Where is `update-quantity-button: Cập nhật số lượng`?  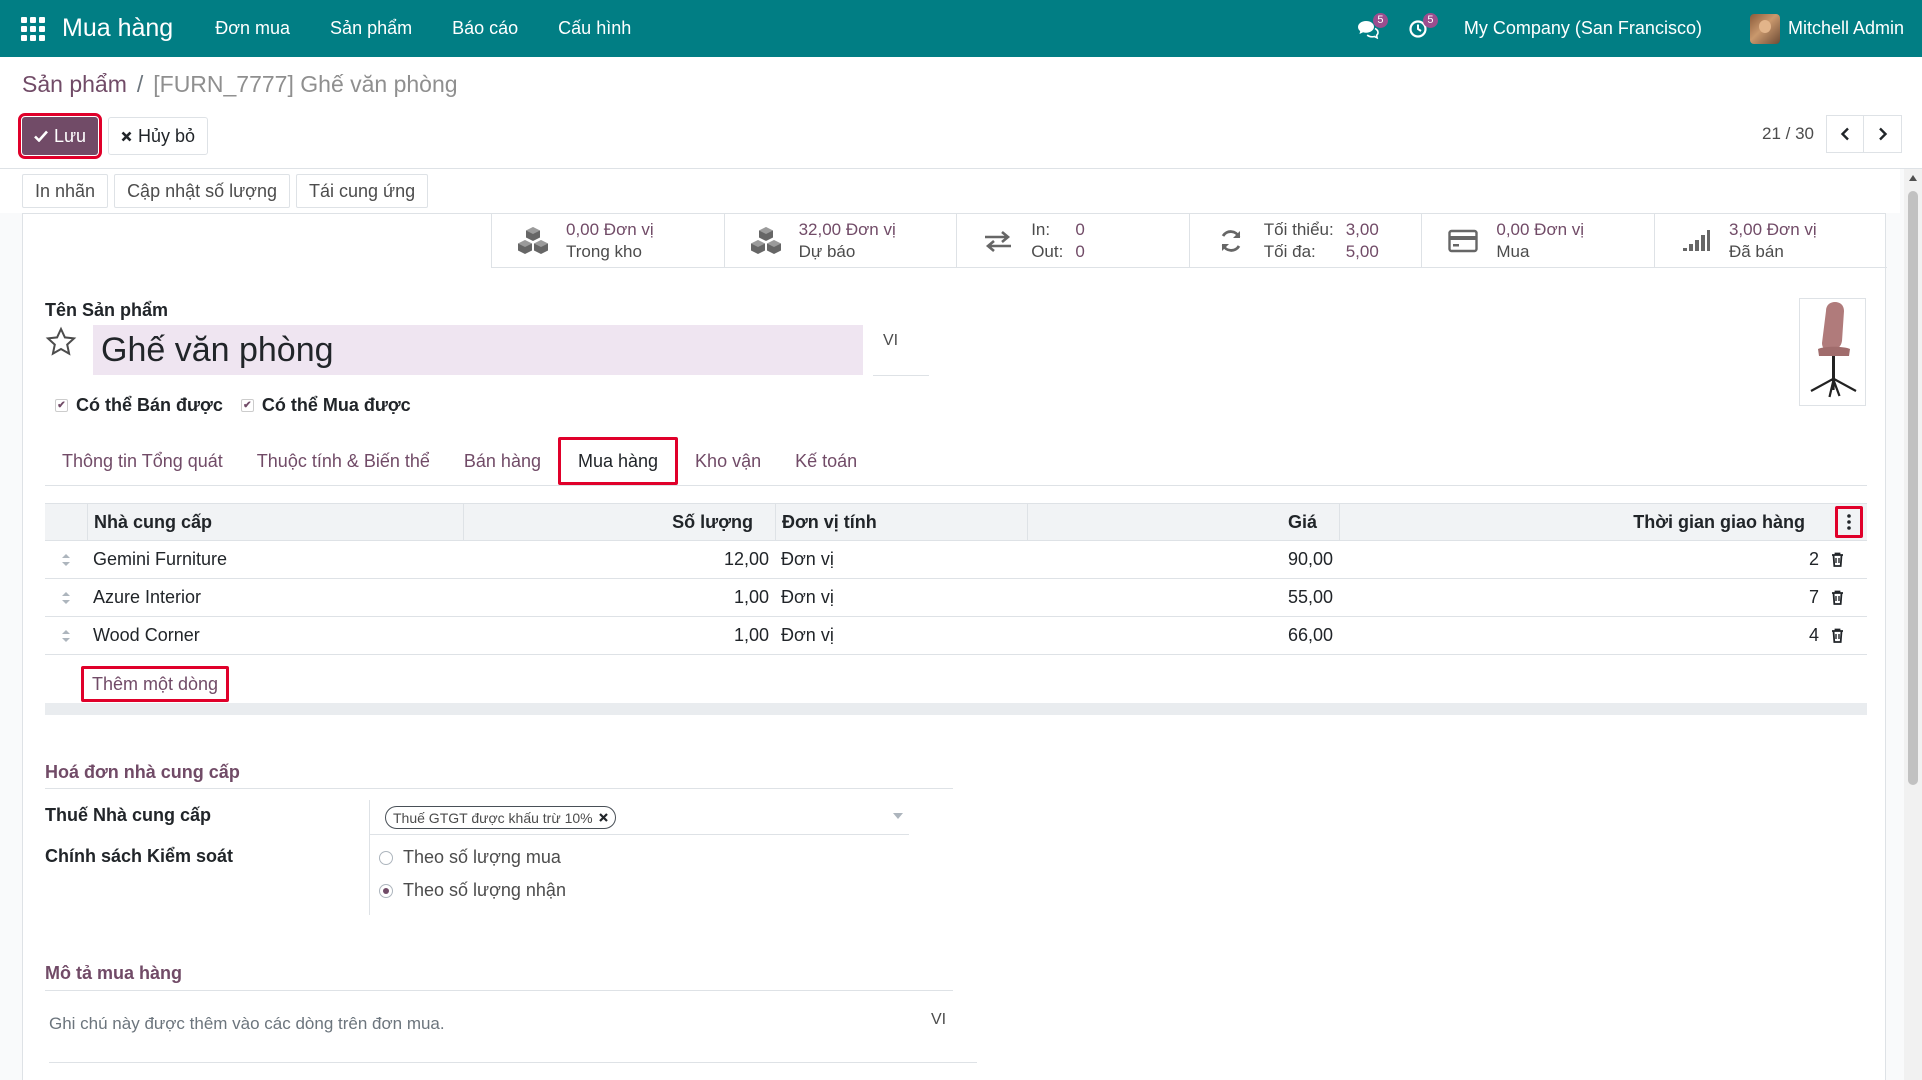
update-quantity-button: Cập nhật số lượng is located at coordinates (202, 191).